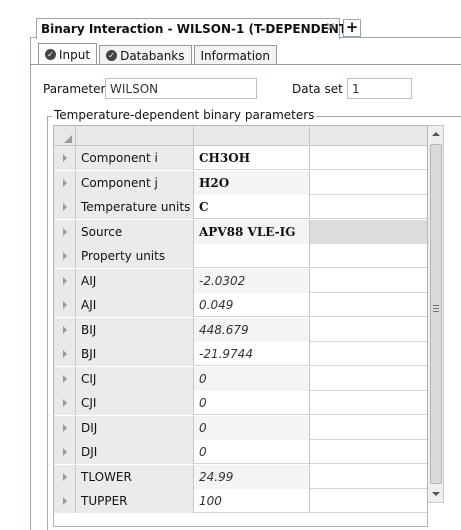 Image resolution: width=461 pixels, height=530 pixels. Describe the element at coordinates (135, 378) in the screenshot. I see `parameter-name-cell: CIJ` at that location.